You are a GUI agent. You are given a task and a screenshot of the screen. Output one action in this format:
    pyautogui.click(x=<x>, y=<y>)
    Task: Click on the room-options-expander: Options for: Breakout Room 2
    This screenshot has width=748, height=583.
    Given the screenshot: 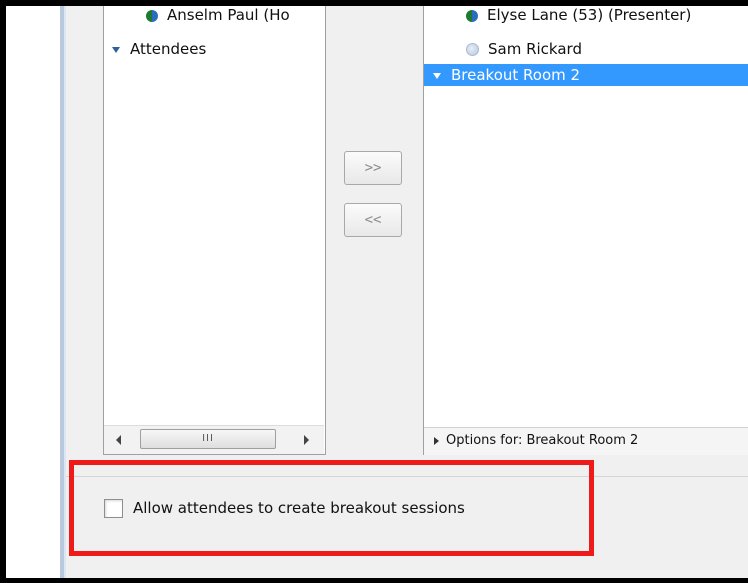 What is the action you would take?
    pyautogui.click(x=586, y=441)
    